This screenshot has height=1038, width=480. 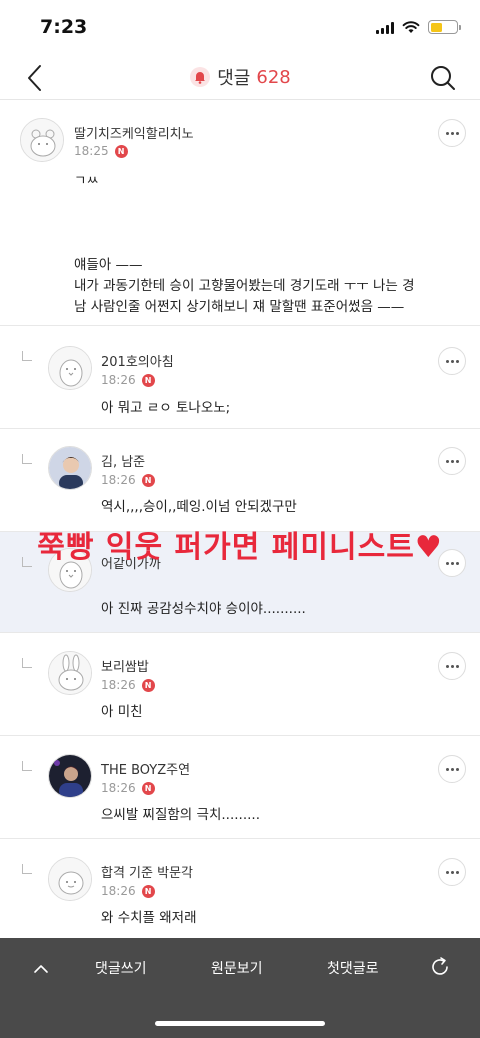 I want to click on bear-avatar-icon, so click(x=42, y=140).